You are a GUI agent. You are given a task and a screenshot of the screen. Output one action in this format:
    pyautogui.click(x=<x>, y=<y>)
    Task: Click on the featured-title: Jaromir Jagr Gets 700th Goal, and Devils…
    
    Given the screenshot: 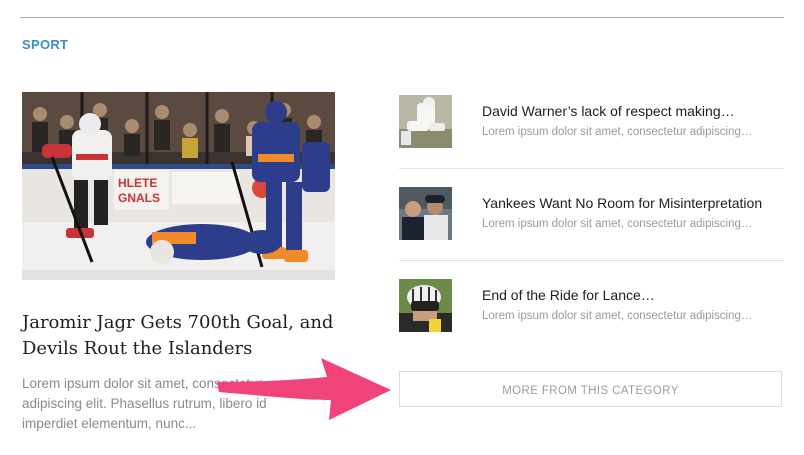 What is the action you would take?
    pyautogui.click(x=187, y=336)
    